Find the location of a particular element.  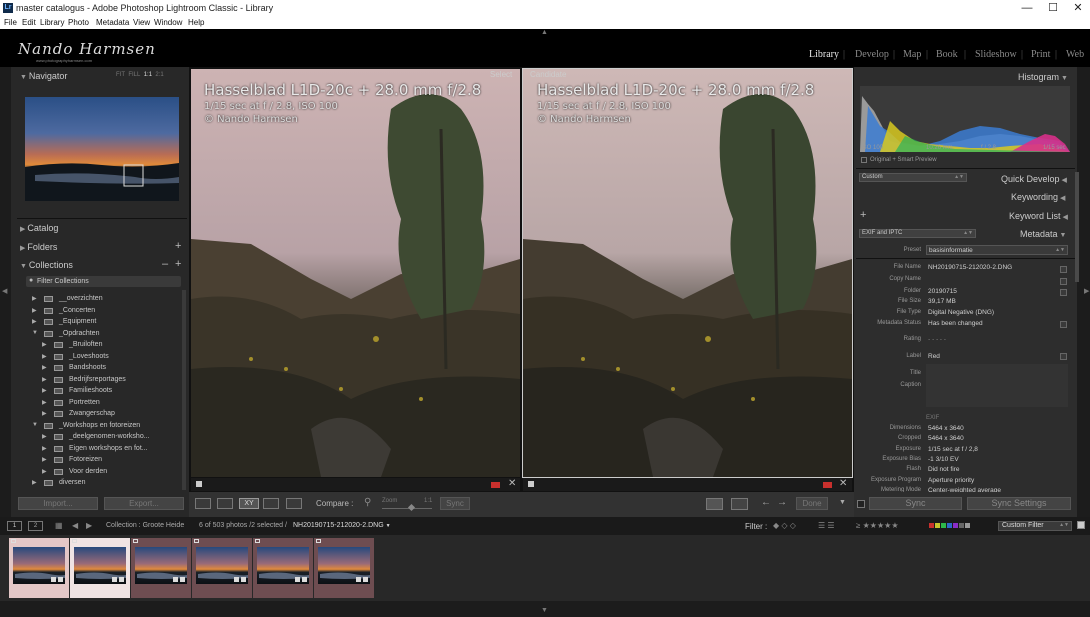

sync-settings-button: Sync Settings is located at coordinates (1019, 503).